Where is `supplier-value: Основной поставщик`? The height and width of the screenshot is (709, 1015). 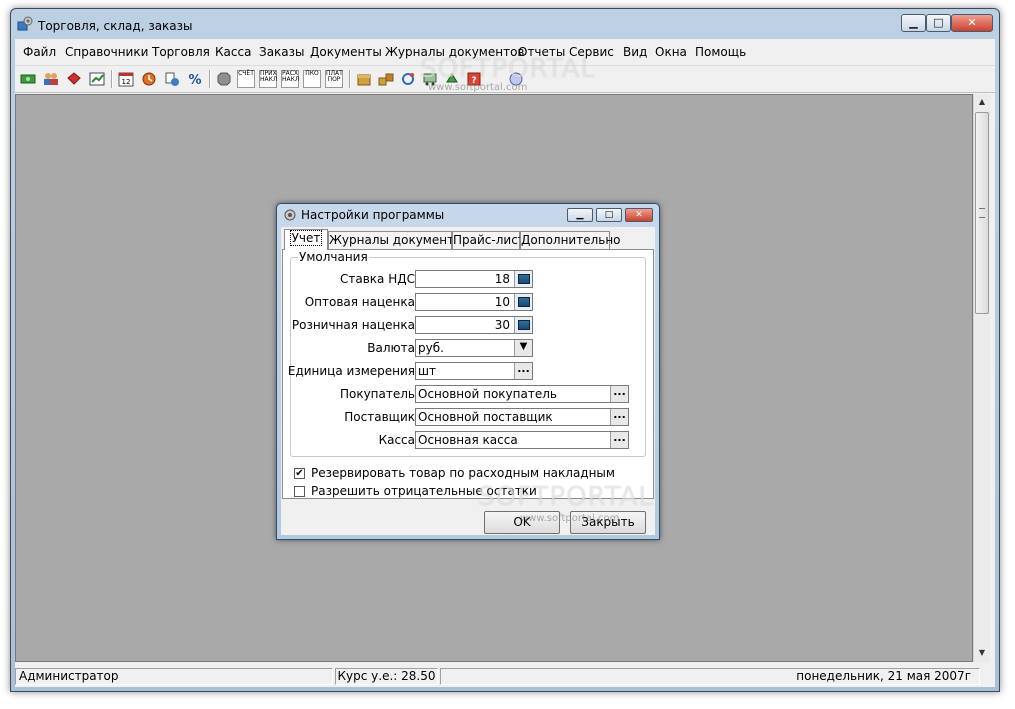 supplier-value: Основной поставщик is located at coordinates (485, 417).